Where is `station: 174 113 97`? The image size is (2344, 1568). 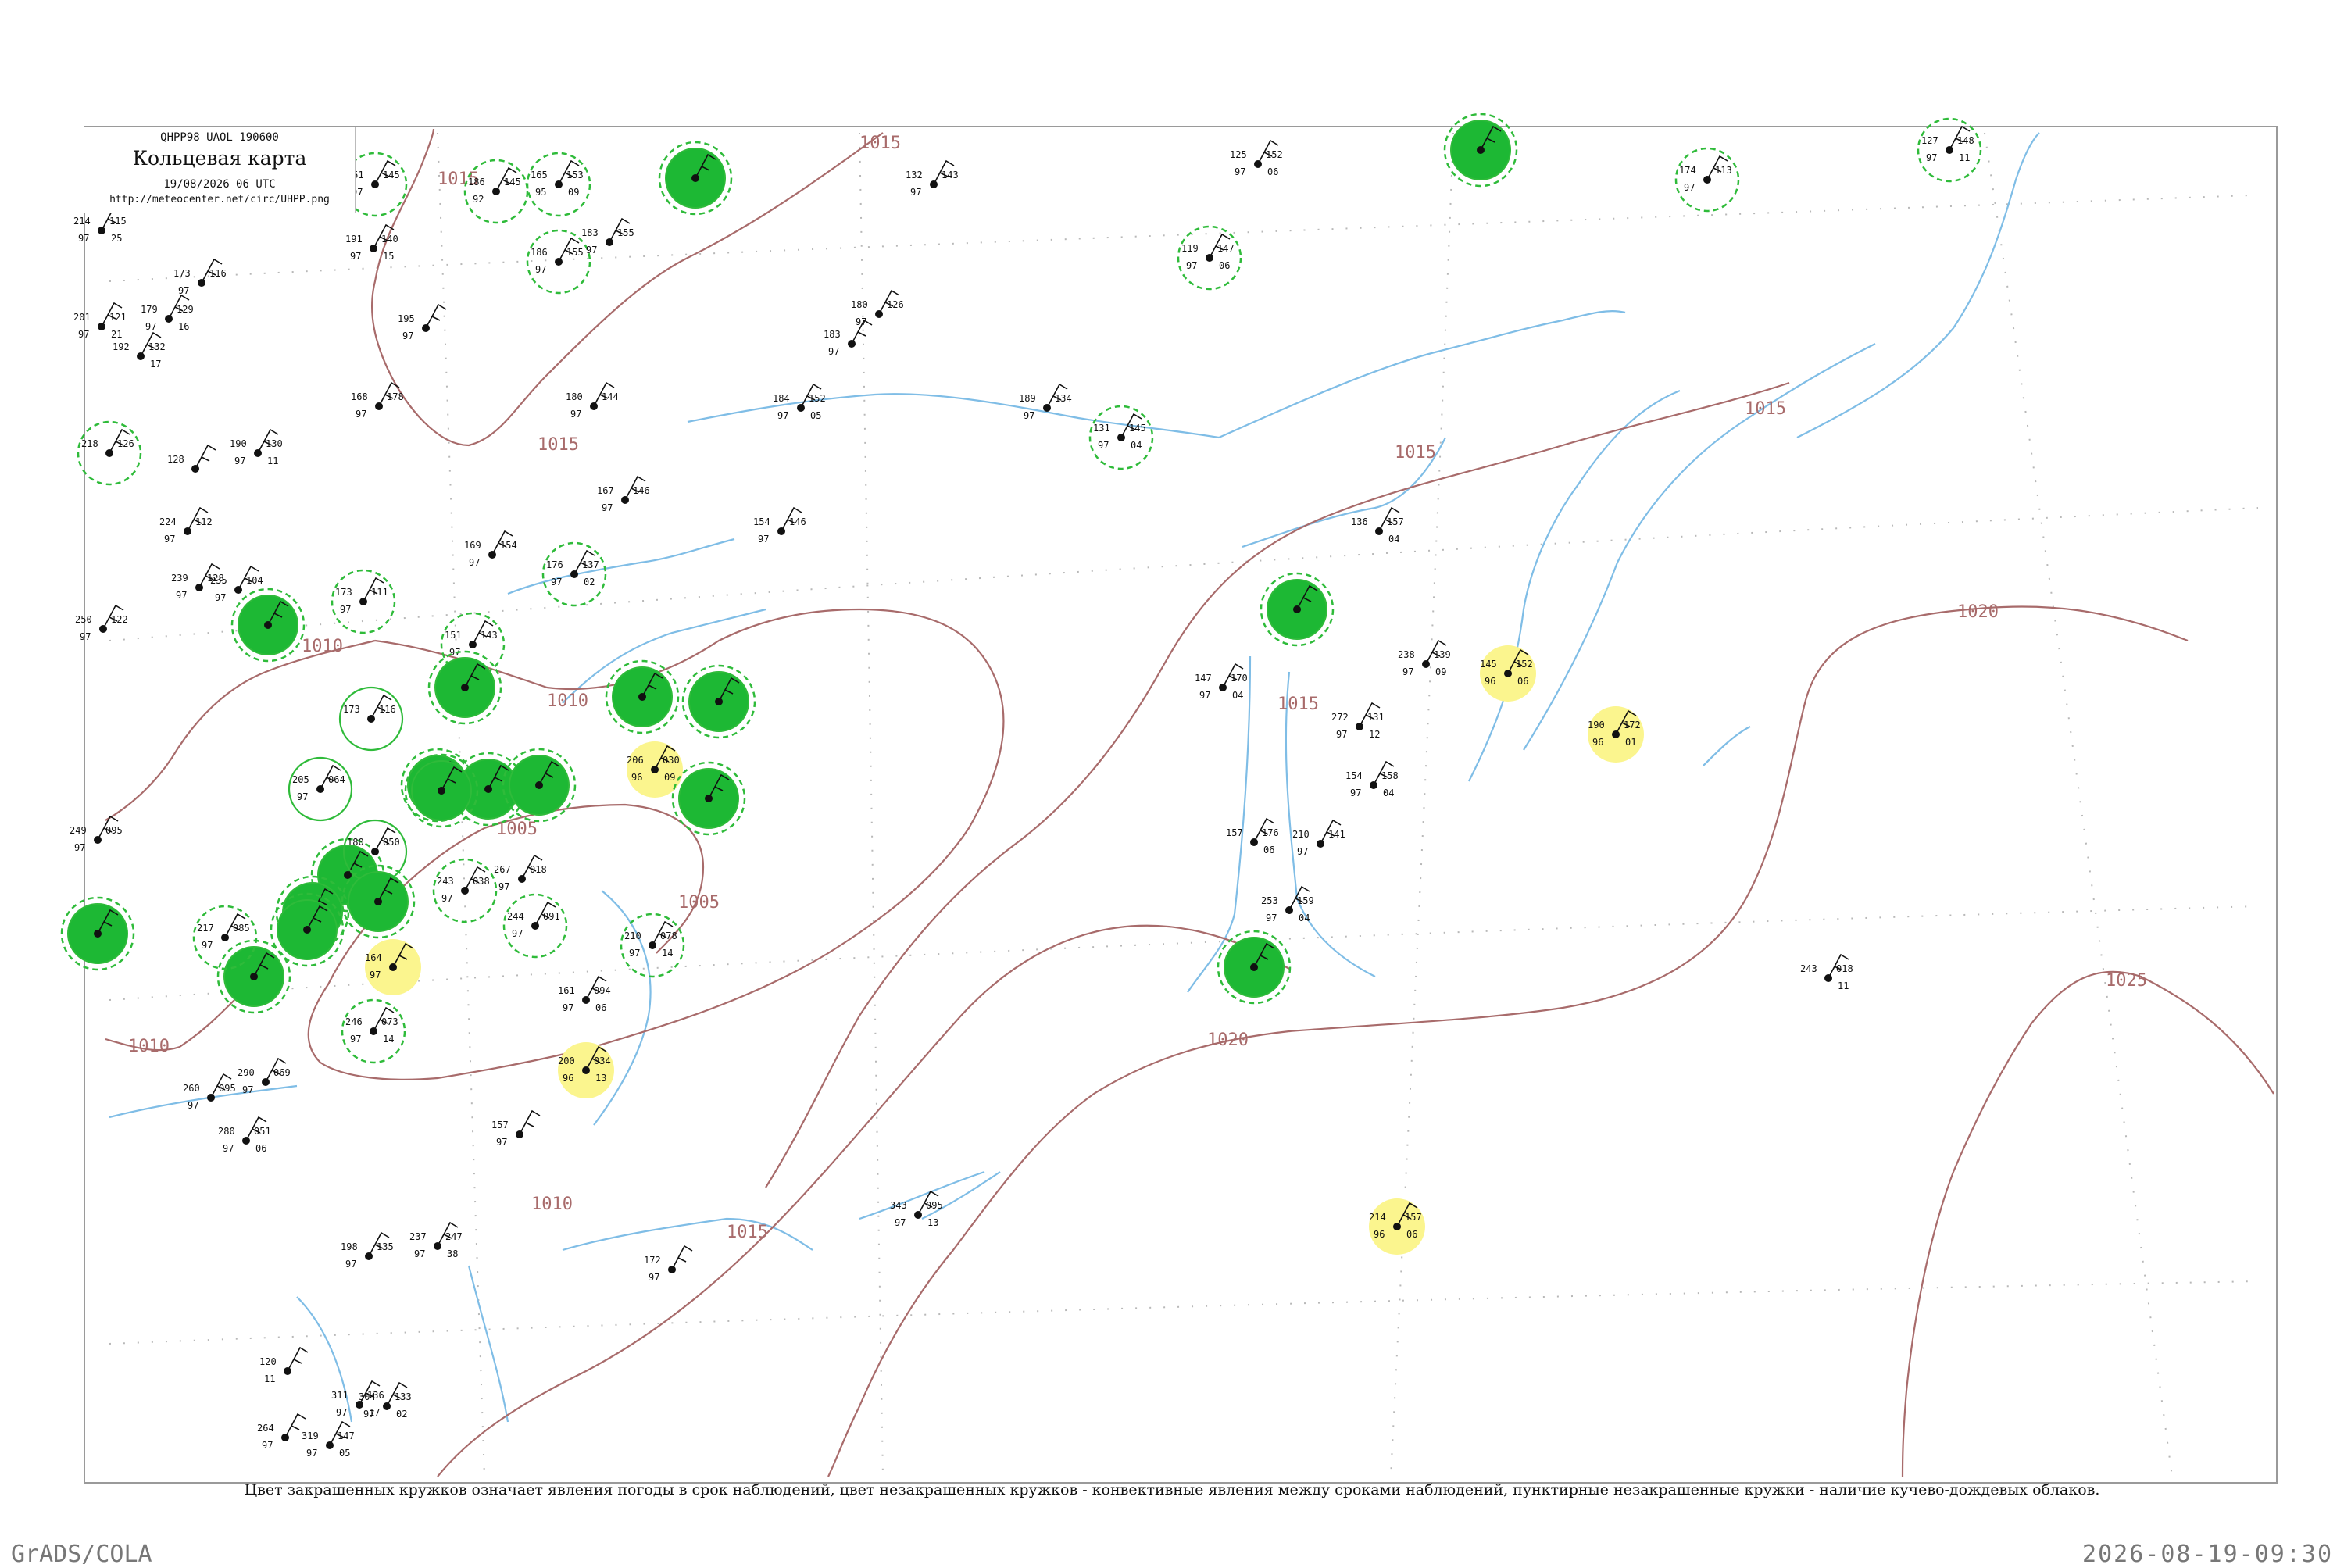 station: 174 113 97 is located at coordinates (1707, 180).